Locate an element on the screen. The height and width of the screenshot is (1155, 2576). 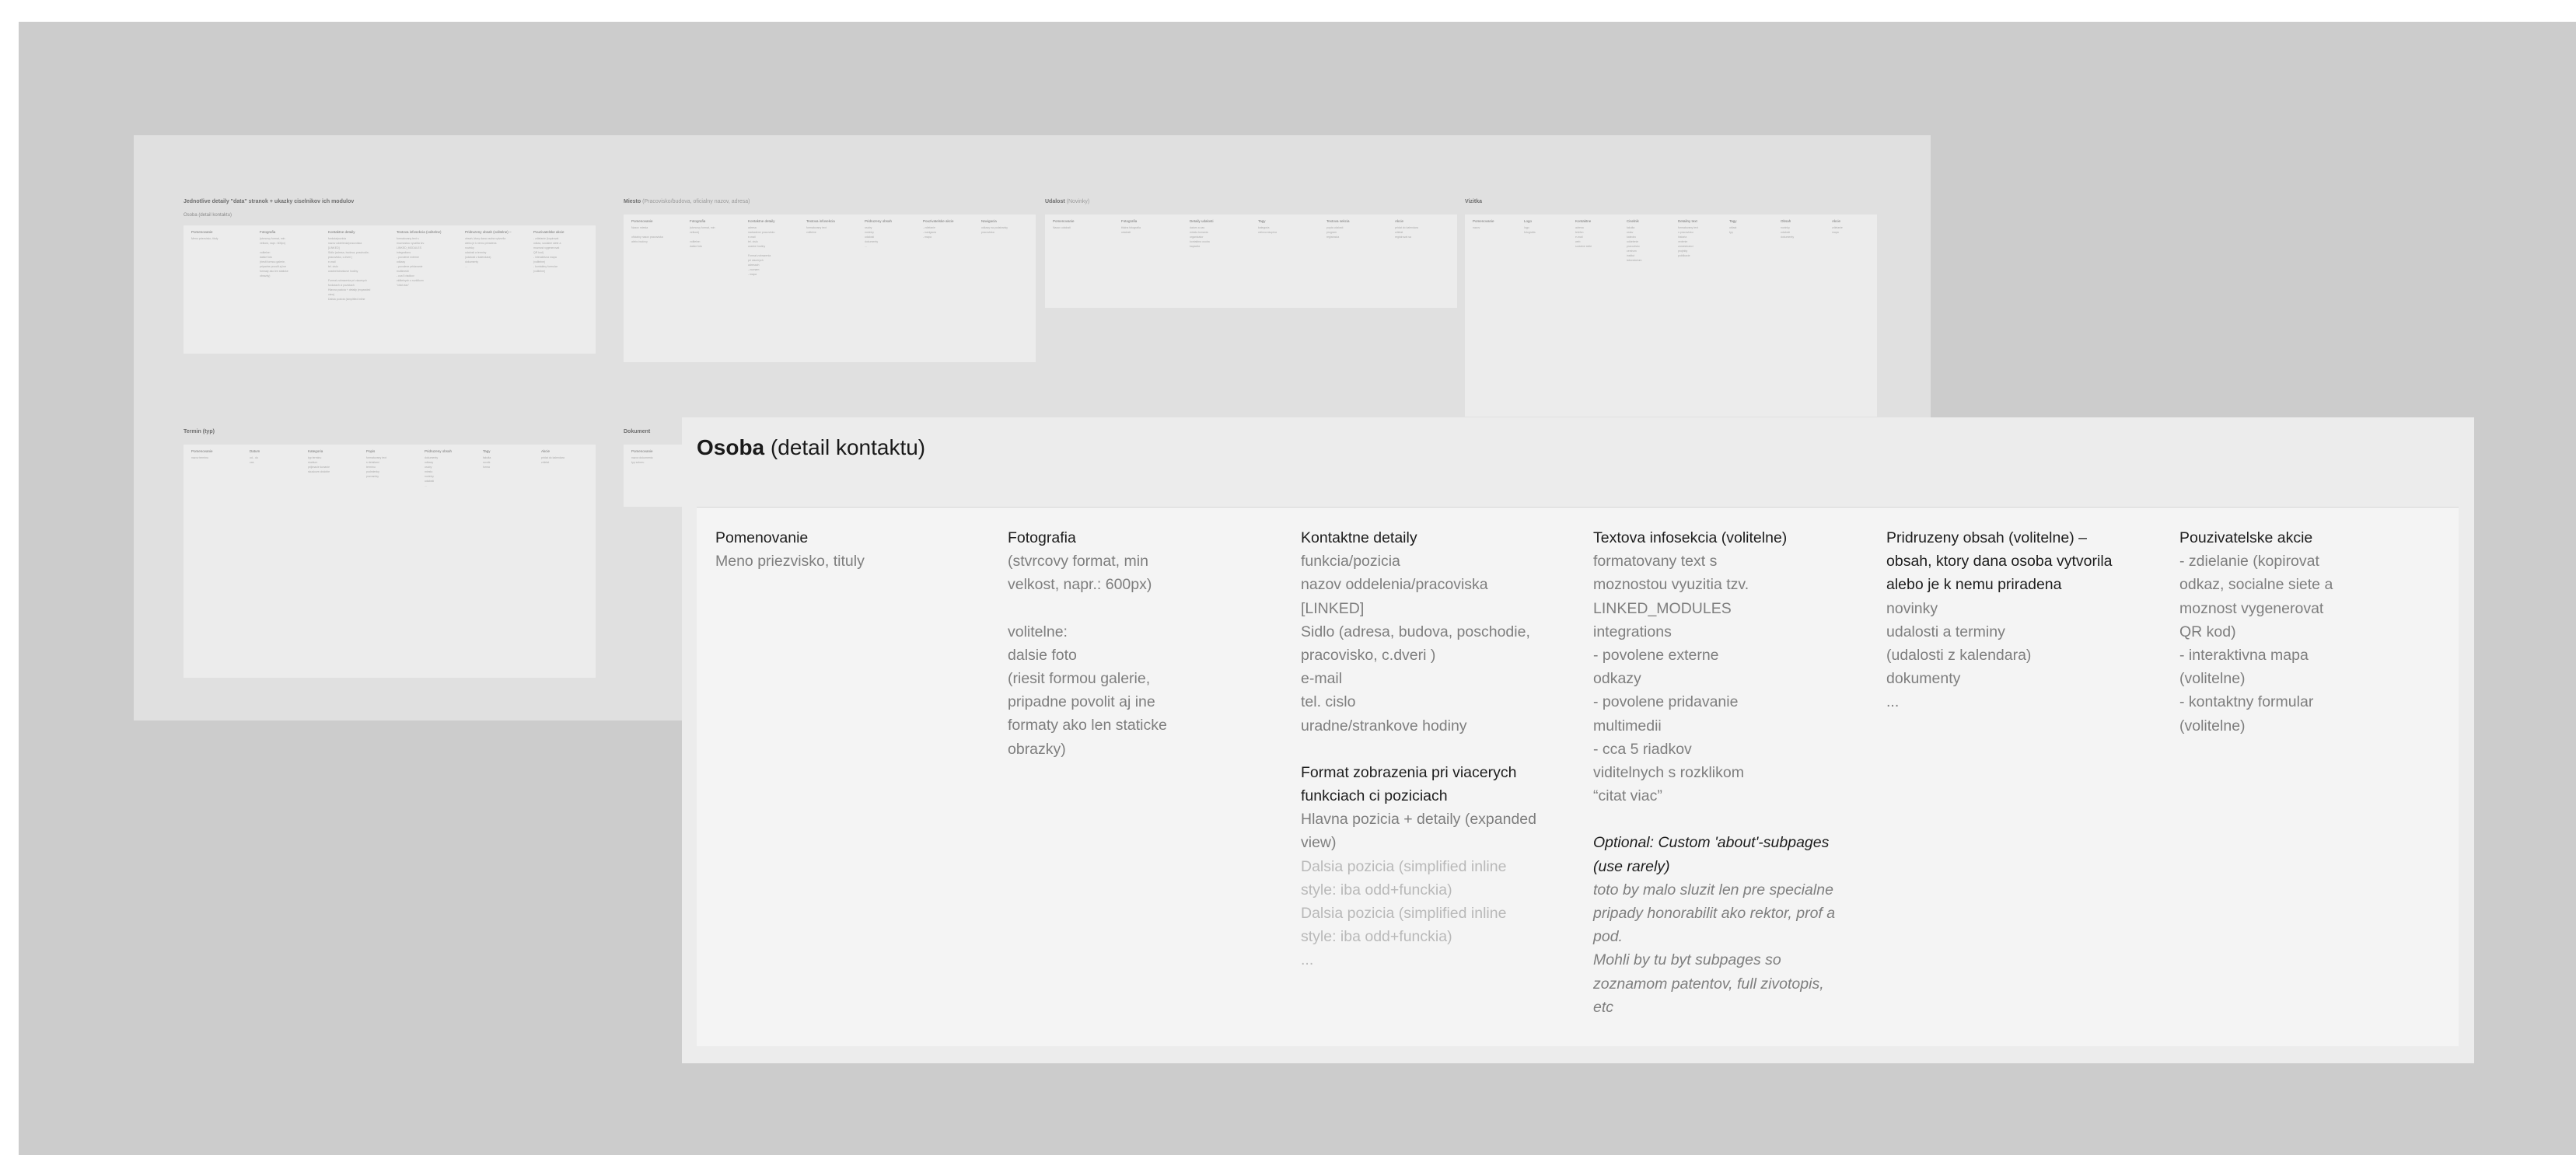
mini-line: skuskove obdobie is located at coordinates (319, 471).